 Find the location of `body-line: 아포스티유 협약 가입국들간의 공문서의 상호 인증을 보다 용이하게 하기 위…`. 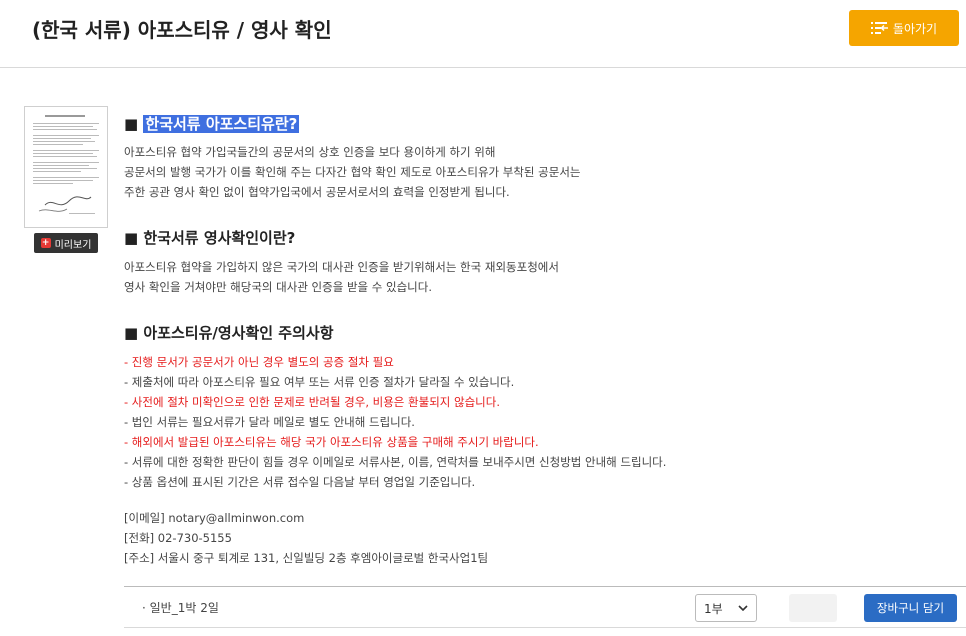

body-line: 아포스티유 협약 가입국들간의 공문서의 상호 인증을 보다 용이하게 하기 위… is located at coordinates (310, 152).